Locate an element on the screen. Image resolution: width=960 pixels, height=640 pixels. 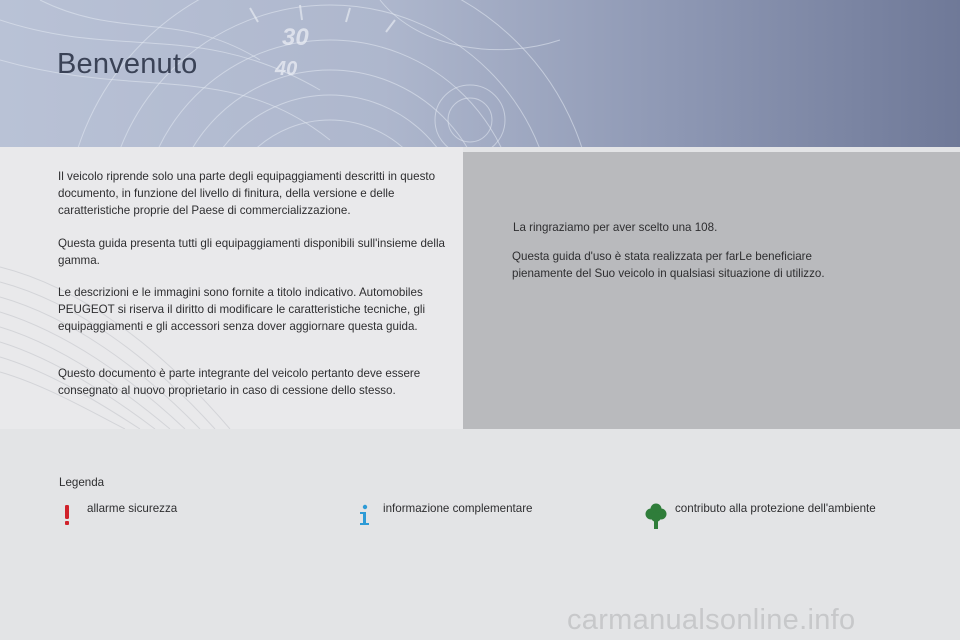
watermark: carmanualsonline.info is located at coordinates (711, 620).